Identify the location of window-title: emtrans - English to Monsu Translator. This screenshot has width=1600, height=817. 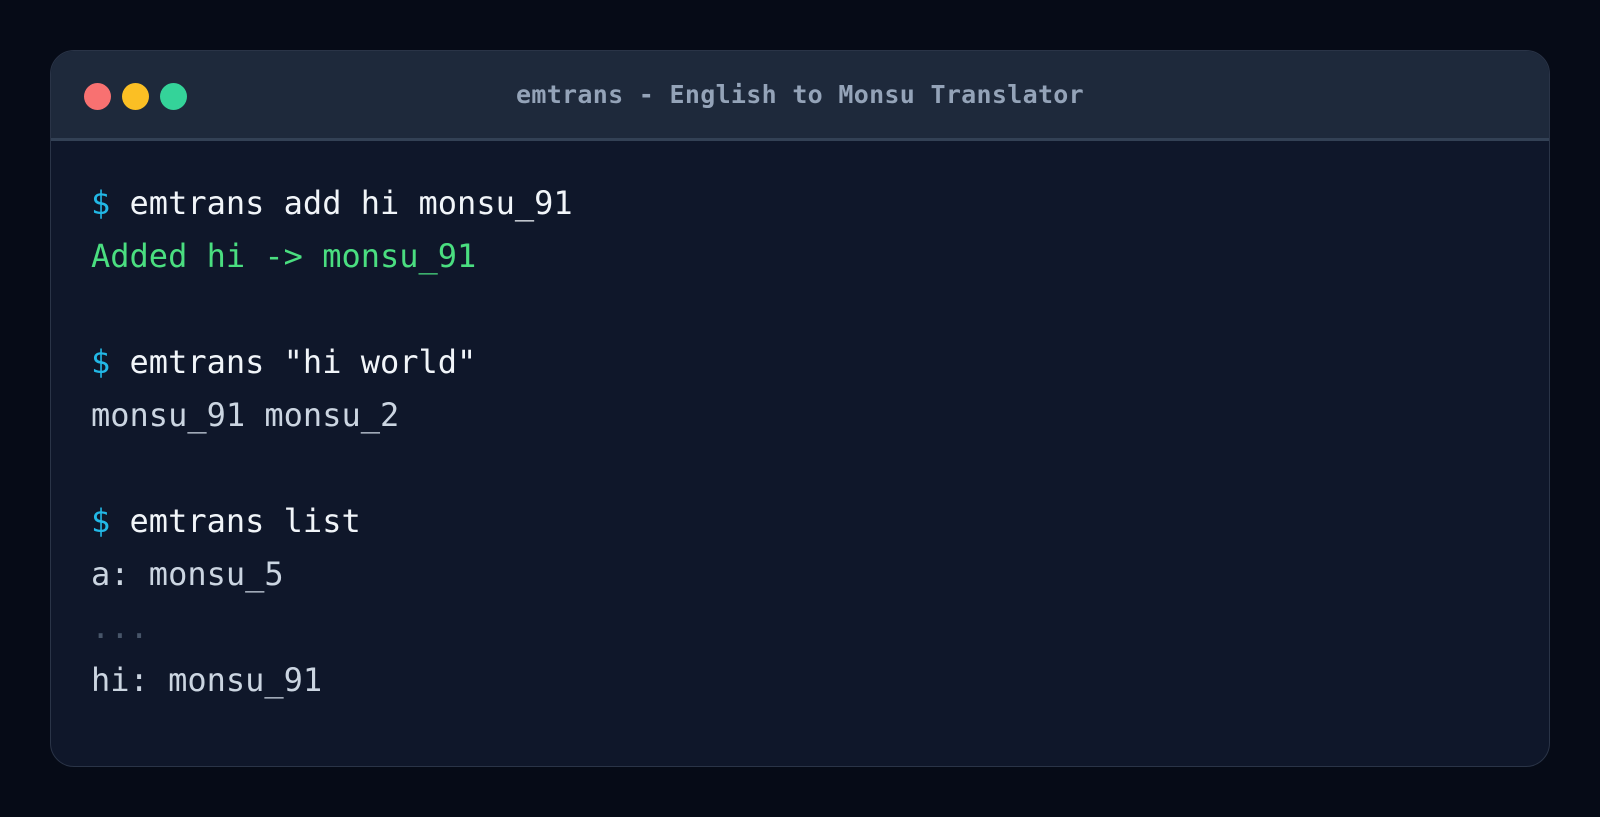
(800, 94).